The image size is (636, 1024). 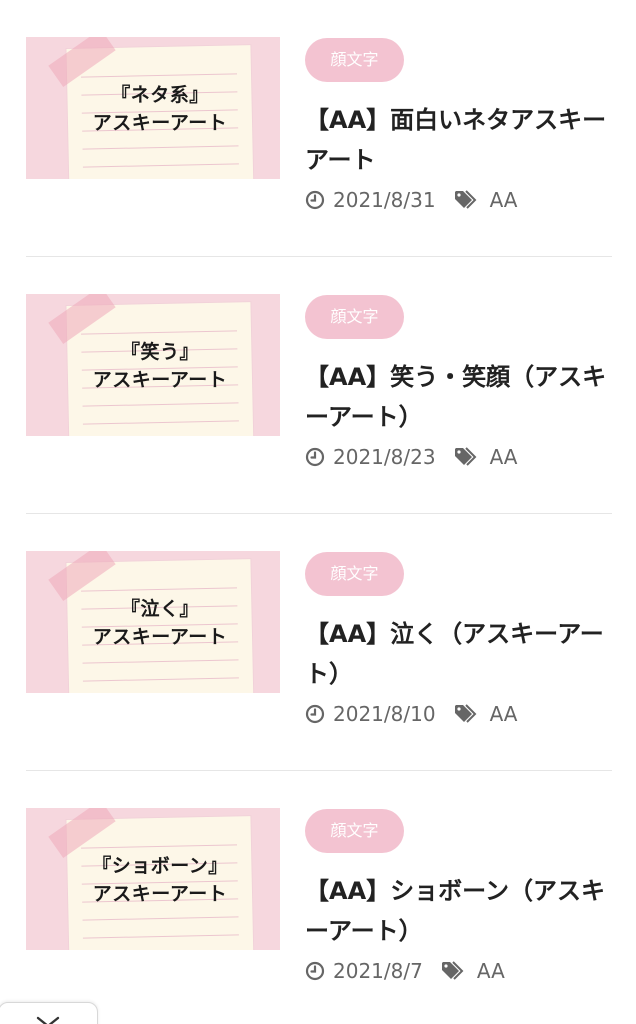 What do you see at coordinates (457, 140) in the screenshot?
I see `post-title: 【AA】面白いネタアスキーアート` at bounding box center [457, 140].